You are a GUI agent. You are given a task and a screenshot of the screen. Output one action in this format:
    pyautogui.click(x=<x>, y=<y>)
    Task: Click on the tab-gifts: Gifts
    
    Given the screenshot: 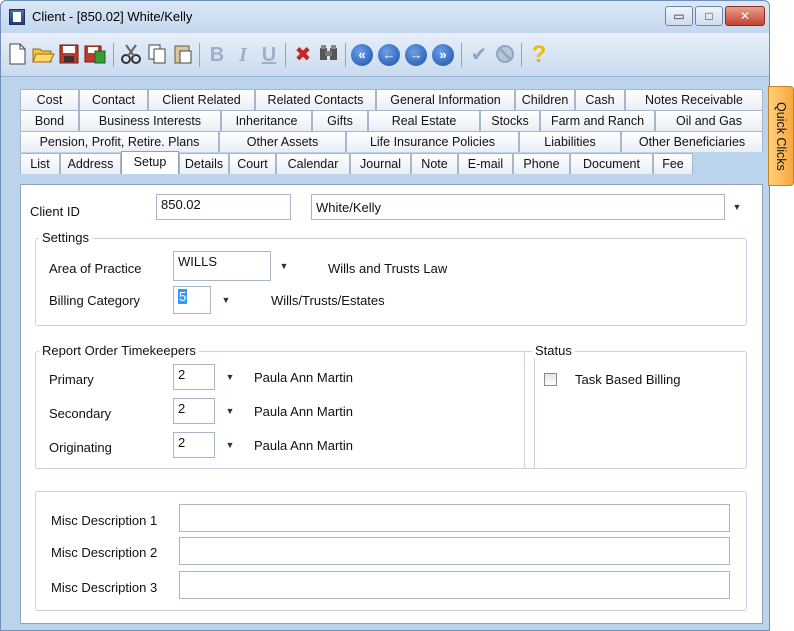 What is the action you would take?
    pyautogui.click(x=340, y=120)
    